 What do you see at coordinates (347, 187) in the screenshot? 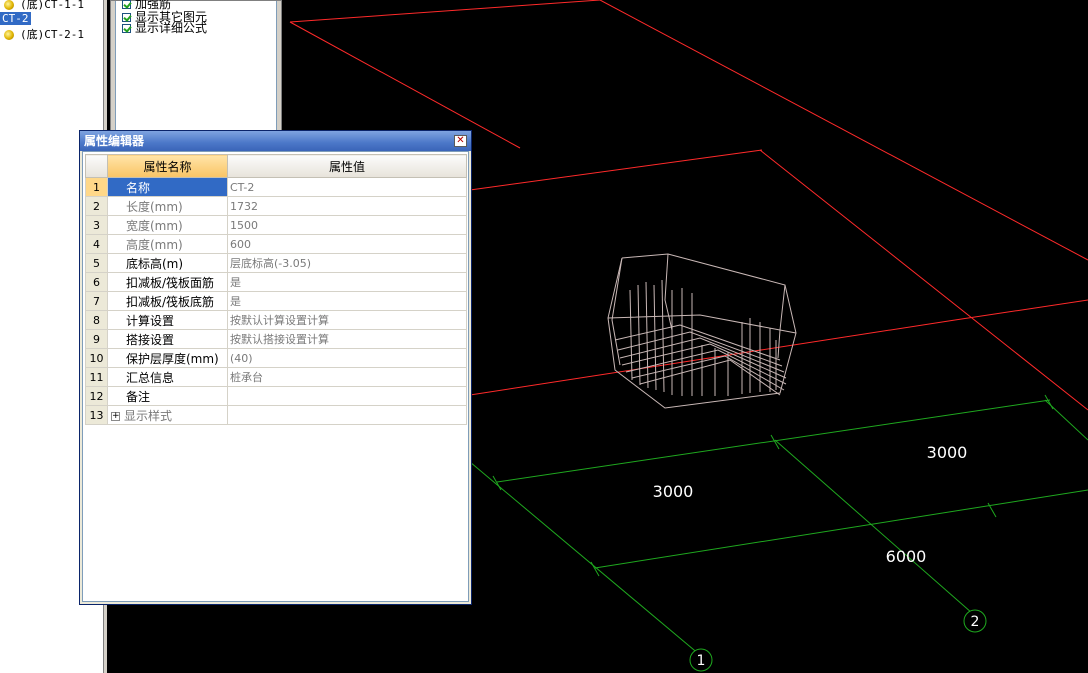
I see `property-value: CT-2` at bounding box center [347, 187].